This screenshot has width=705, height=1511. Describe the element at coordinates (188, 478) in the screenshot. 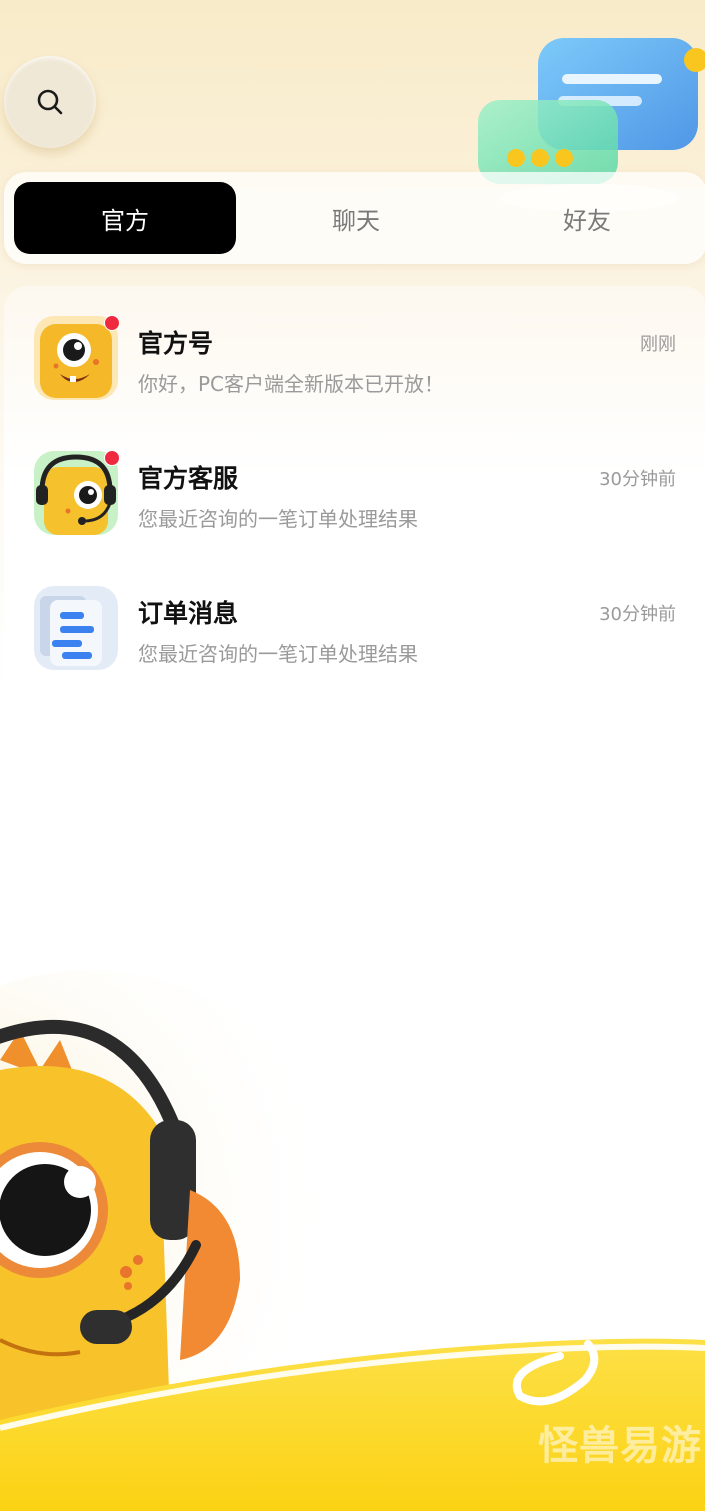

I see `message-title: 官方客服` at that location.